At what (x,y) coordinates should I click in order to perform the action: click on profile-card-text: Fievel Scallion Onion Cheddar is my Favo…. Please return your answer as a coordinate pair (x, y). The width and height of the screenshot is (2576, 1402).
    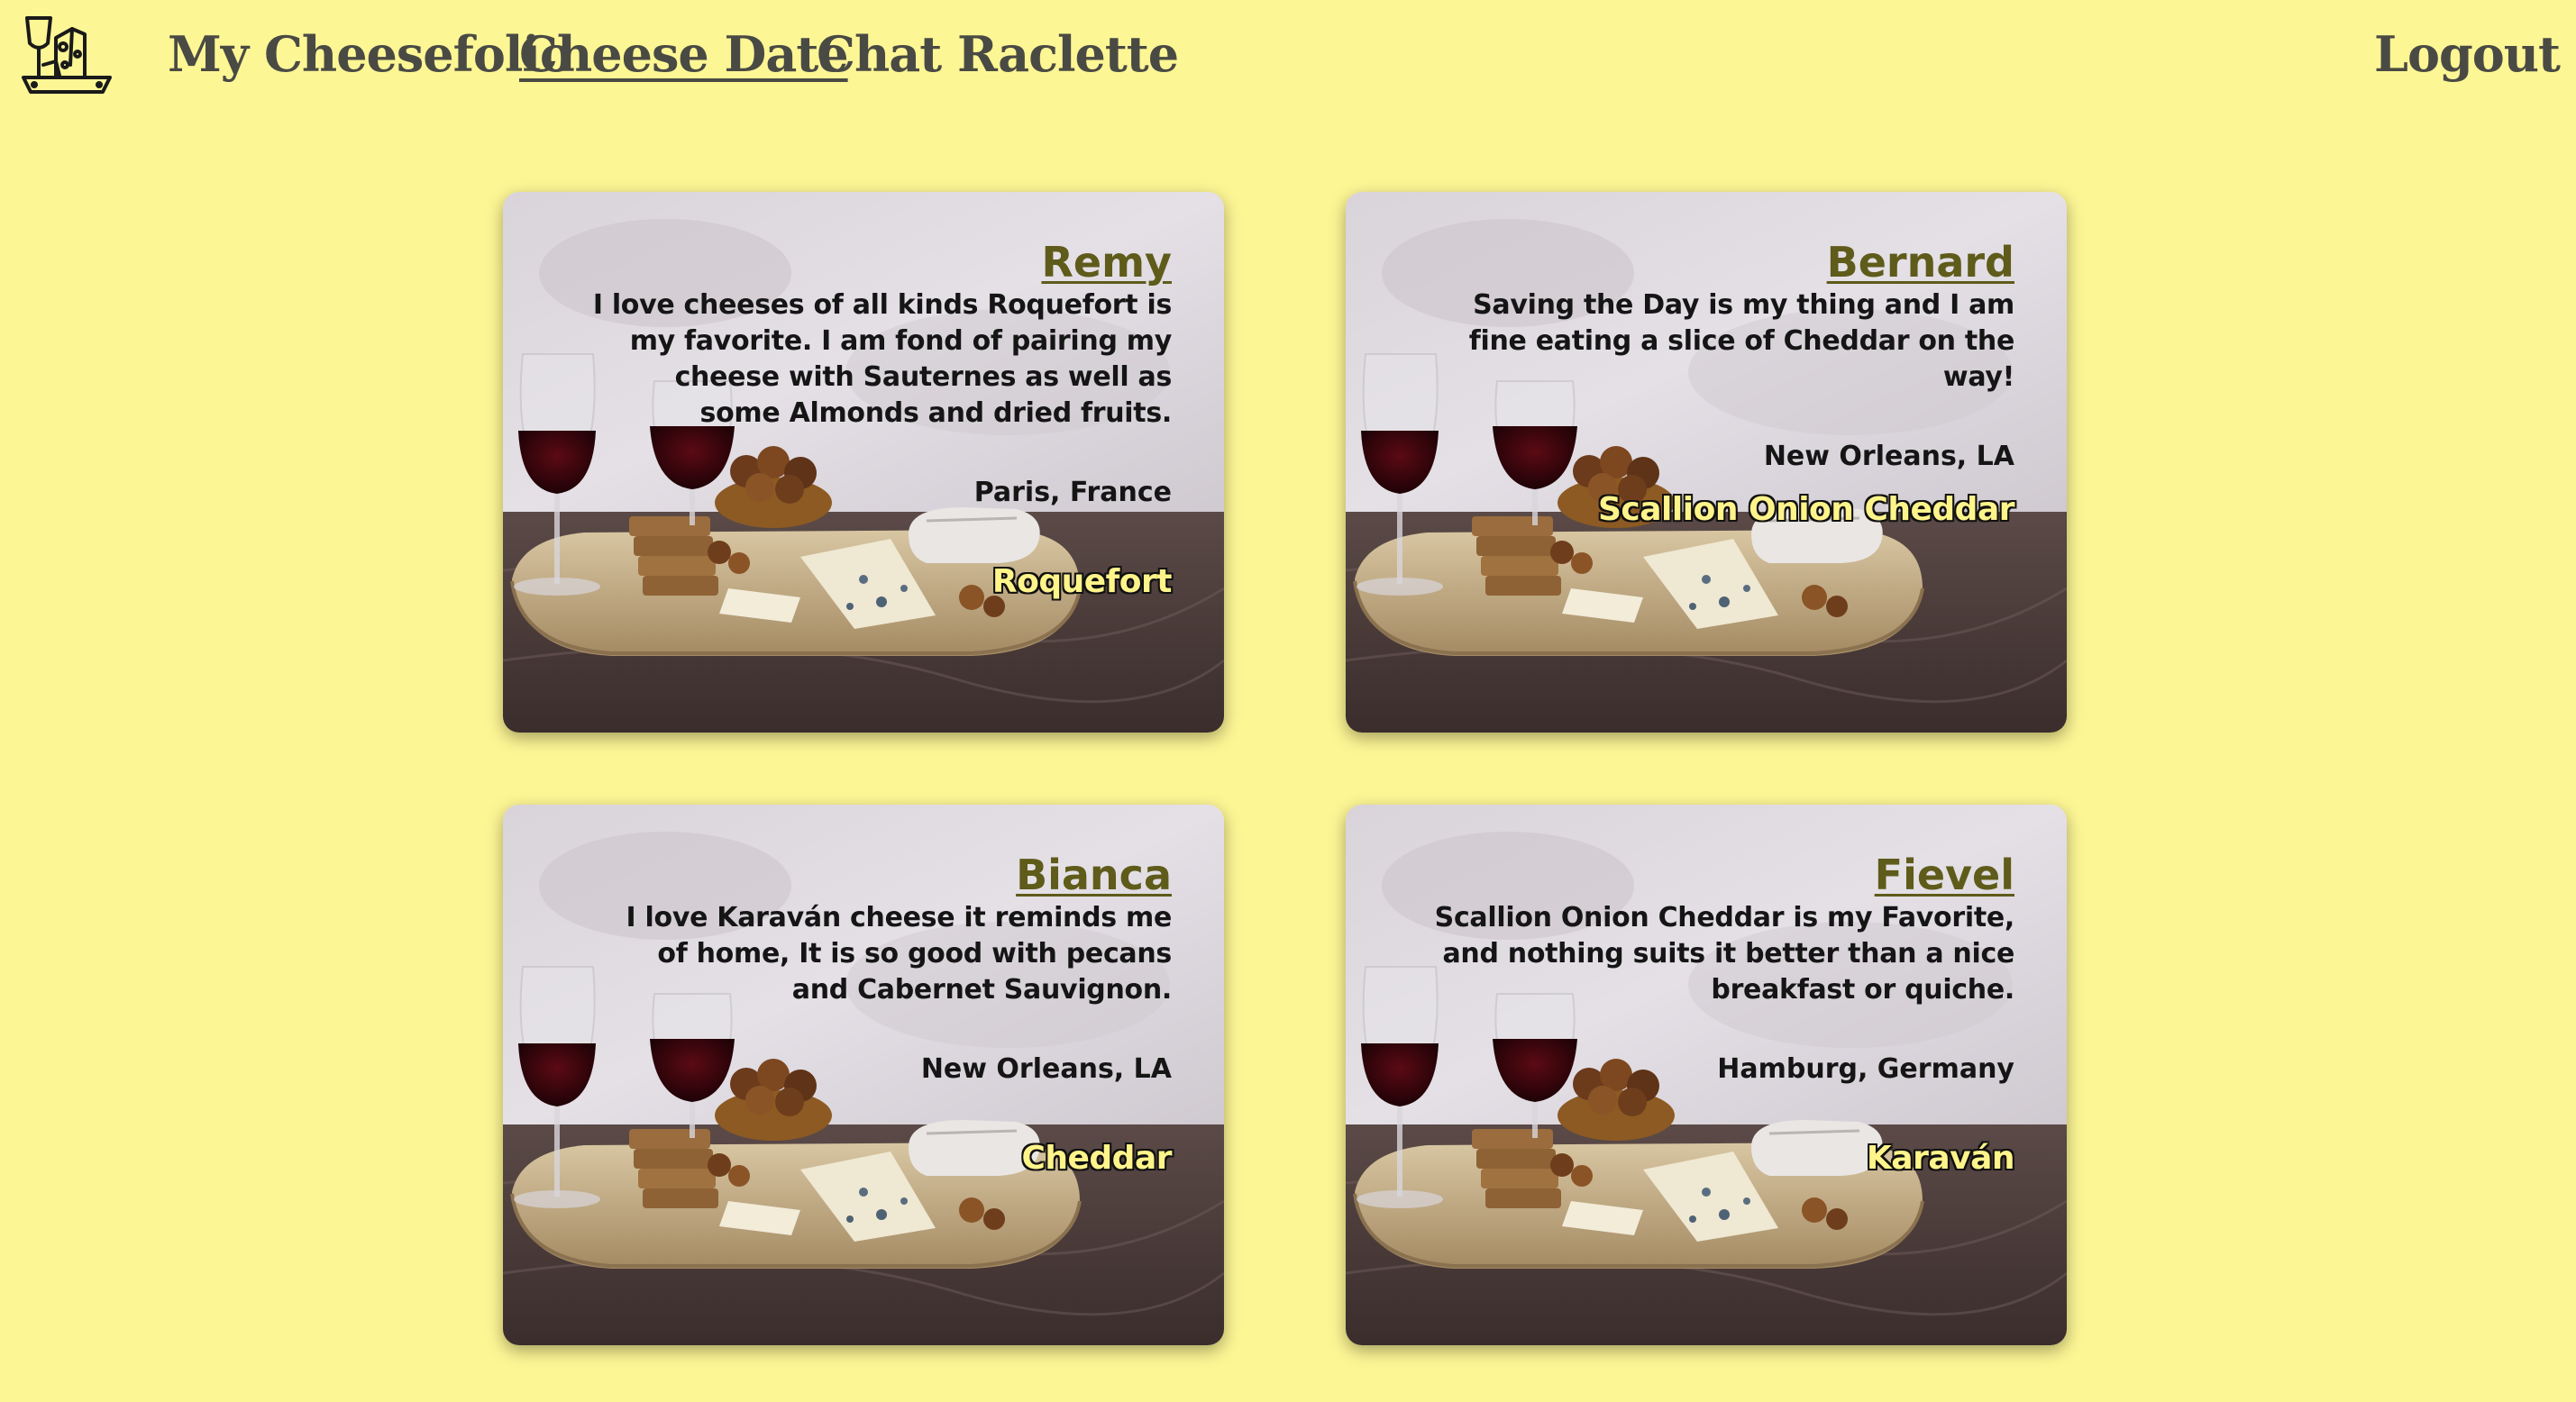
    Looking at the image, I should click on (1699, 969).